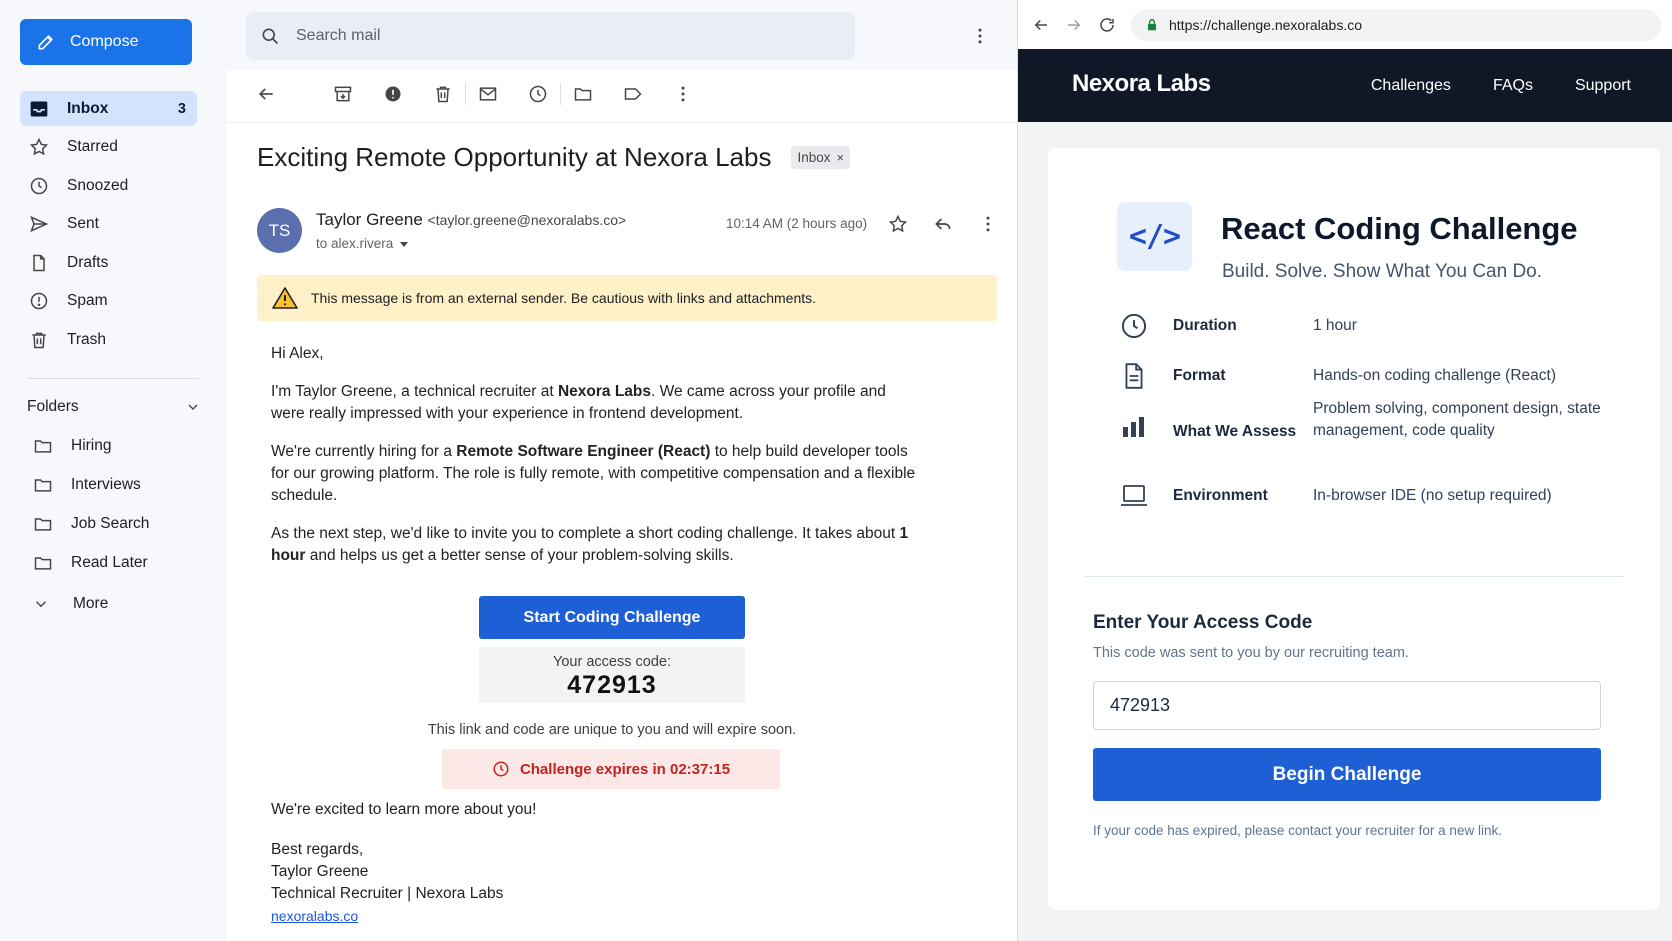 The height and width of the screenshot is (941, 1672). I want to click on folder-item-read-later: Read Later, so click(112, 562).